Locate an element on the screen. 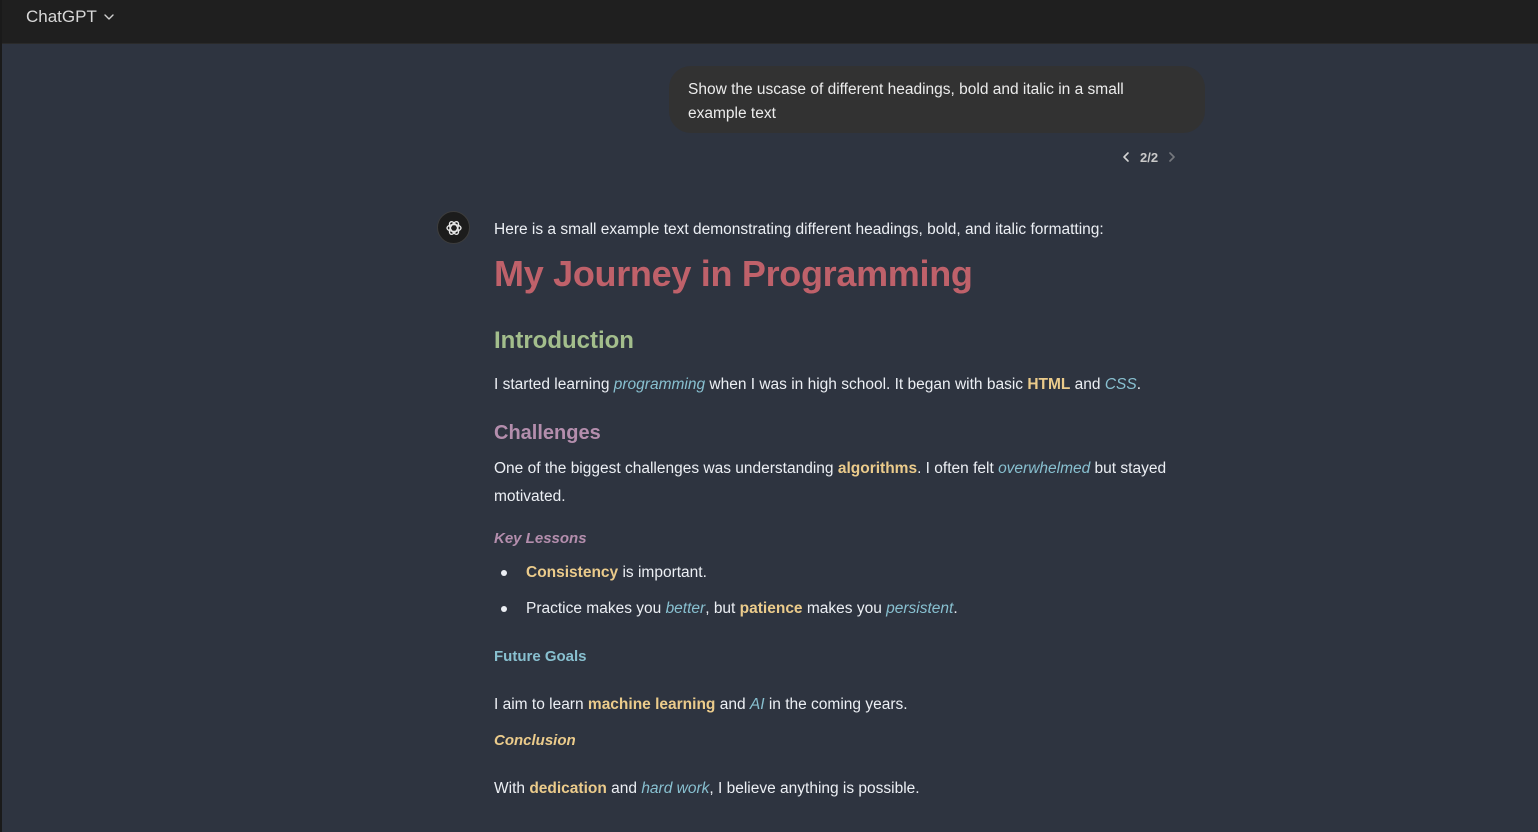  text: , but is located at coordinates (722, 608).